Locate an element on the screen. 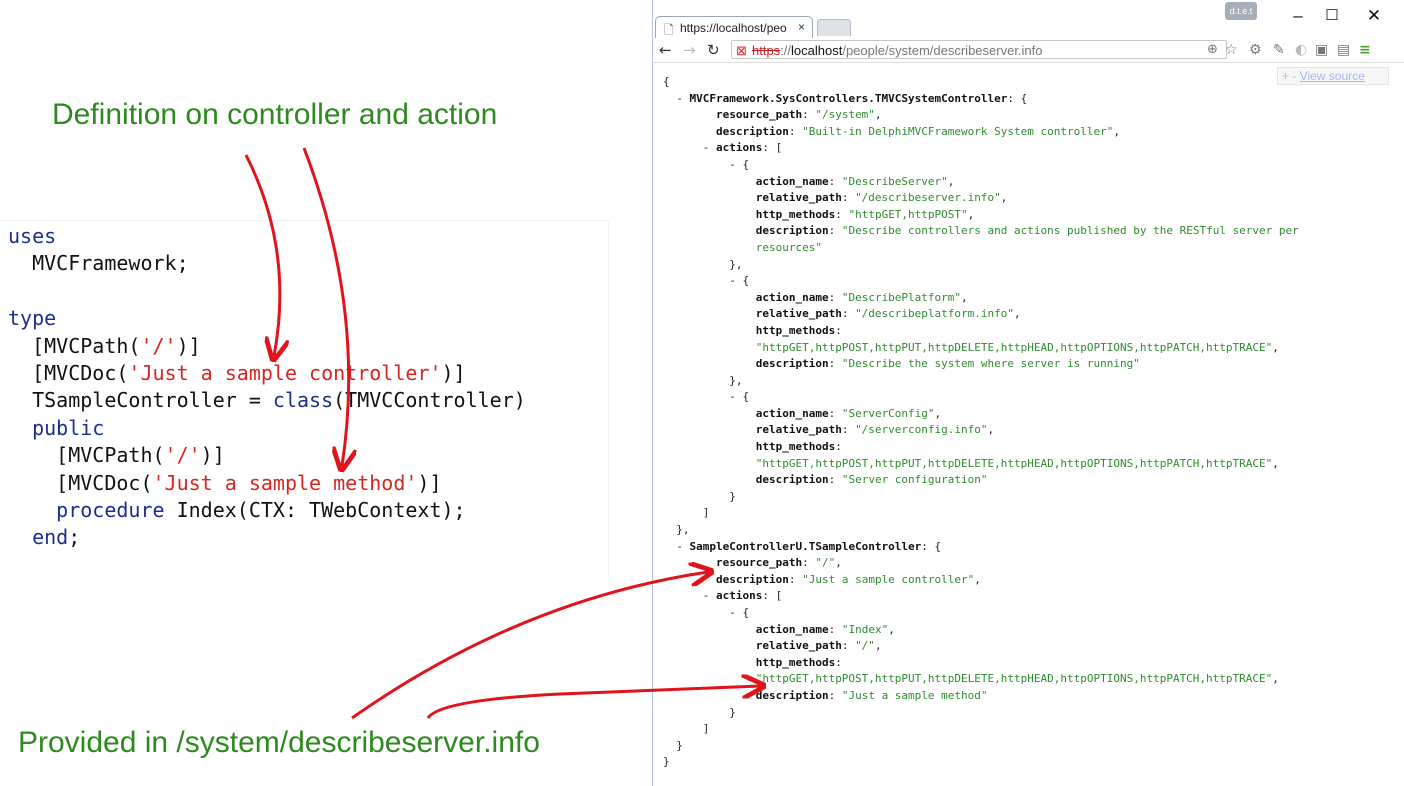  json-value: "Just a sample controller" is located at coordinates (888, 579).